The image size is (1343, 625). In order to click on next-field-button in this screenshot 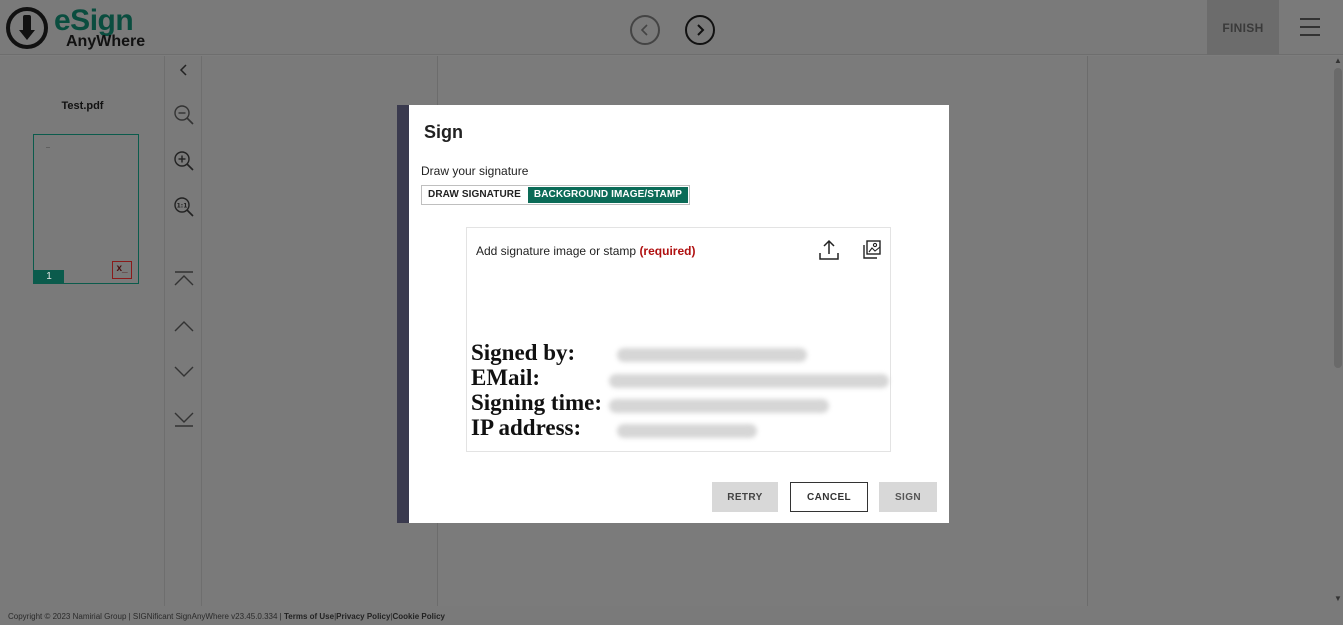, I will do `click(700, 30)`.